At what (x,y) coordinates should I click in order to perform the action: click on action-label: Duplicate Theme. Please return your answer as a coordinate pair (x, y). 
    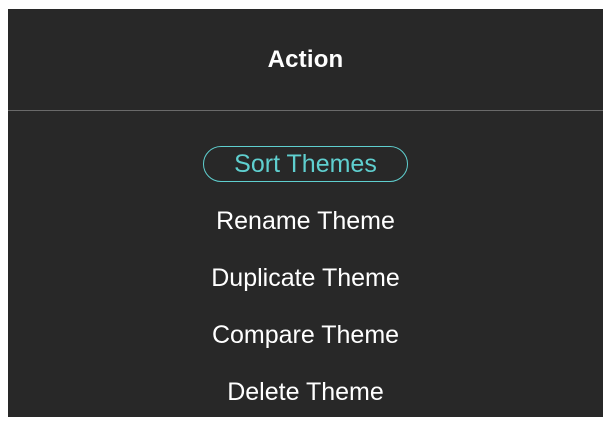
    Looking at the image, I should click on (305, 278).